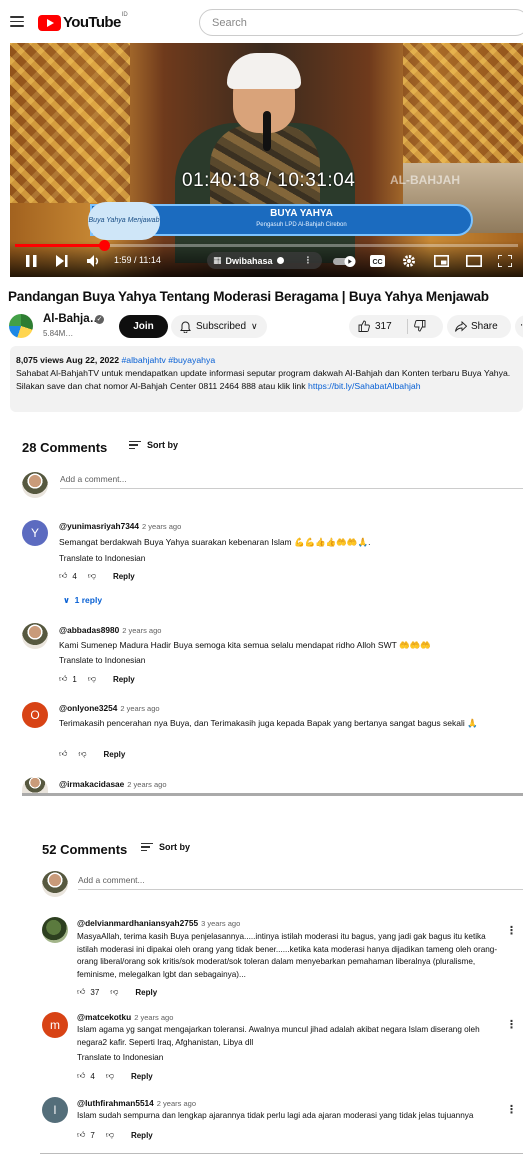  Describe the element at coordinates (62, 261) in the screenshot. I see `next-icon` at that location.